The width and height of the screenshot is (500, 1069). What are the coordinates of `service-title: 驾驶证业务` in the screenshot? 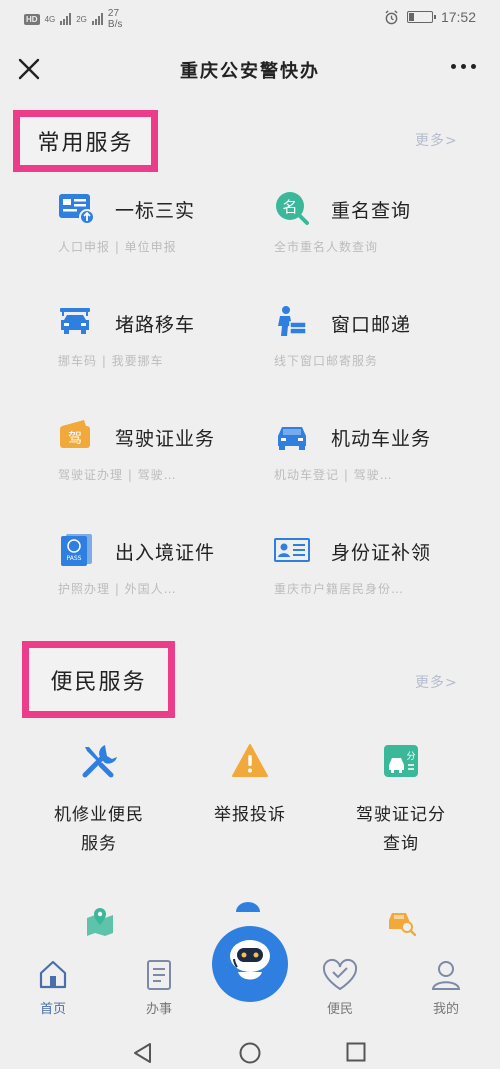 It's located at (165, 439).